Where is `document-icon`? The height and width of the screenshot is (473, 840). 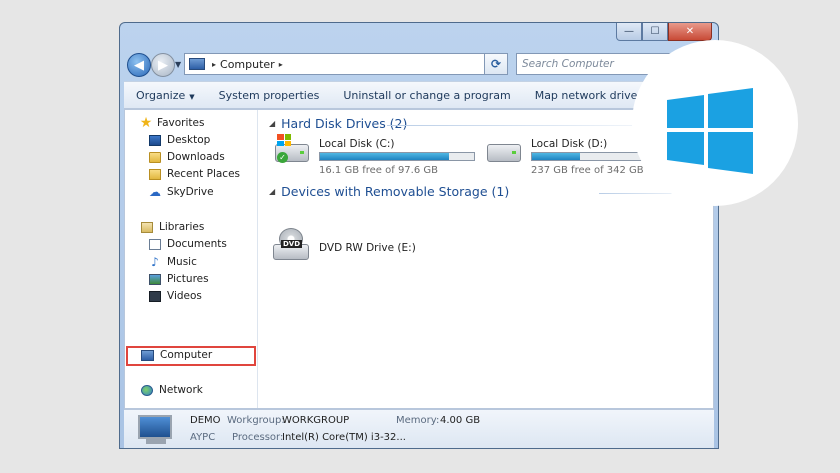 document-icon is located at coordinates (155, 244).